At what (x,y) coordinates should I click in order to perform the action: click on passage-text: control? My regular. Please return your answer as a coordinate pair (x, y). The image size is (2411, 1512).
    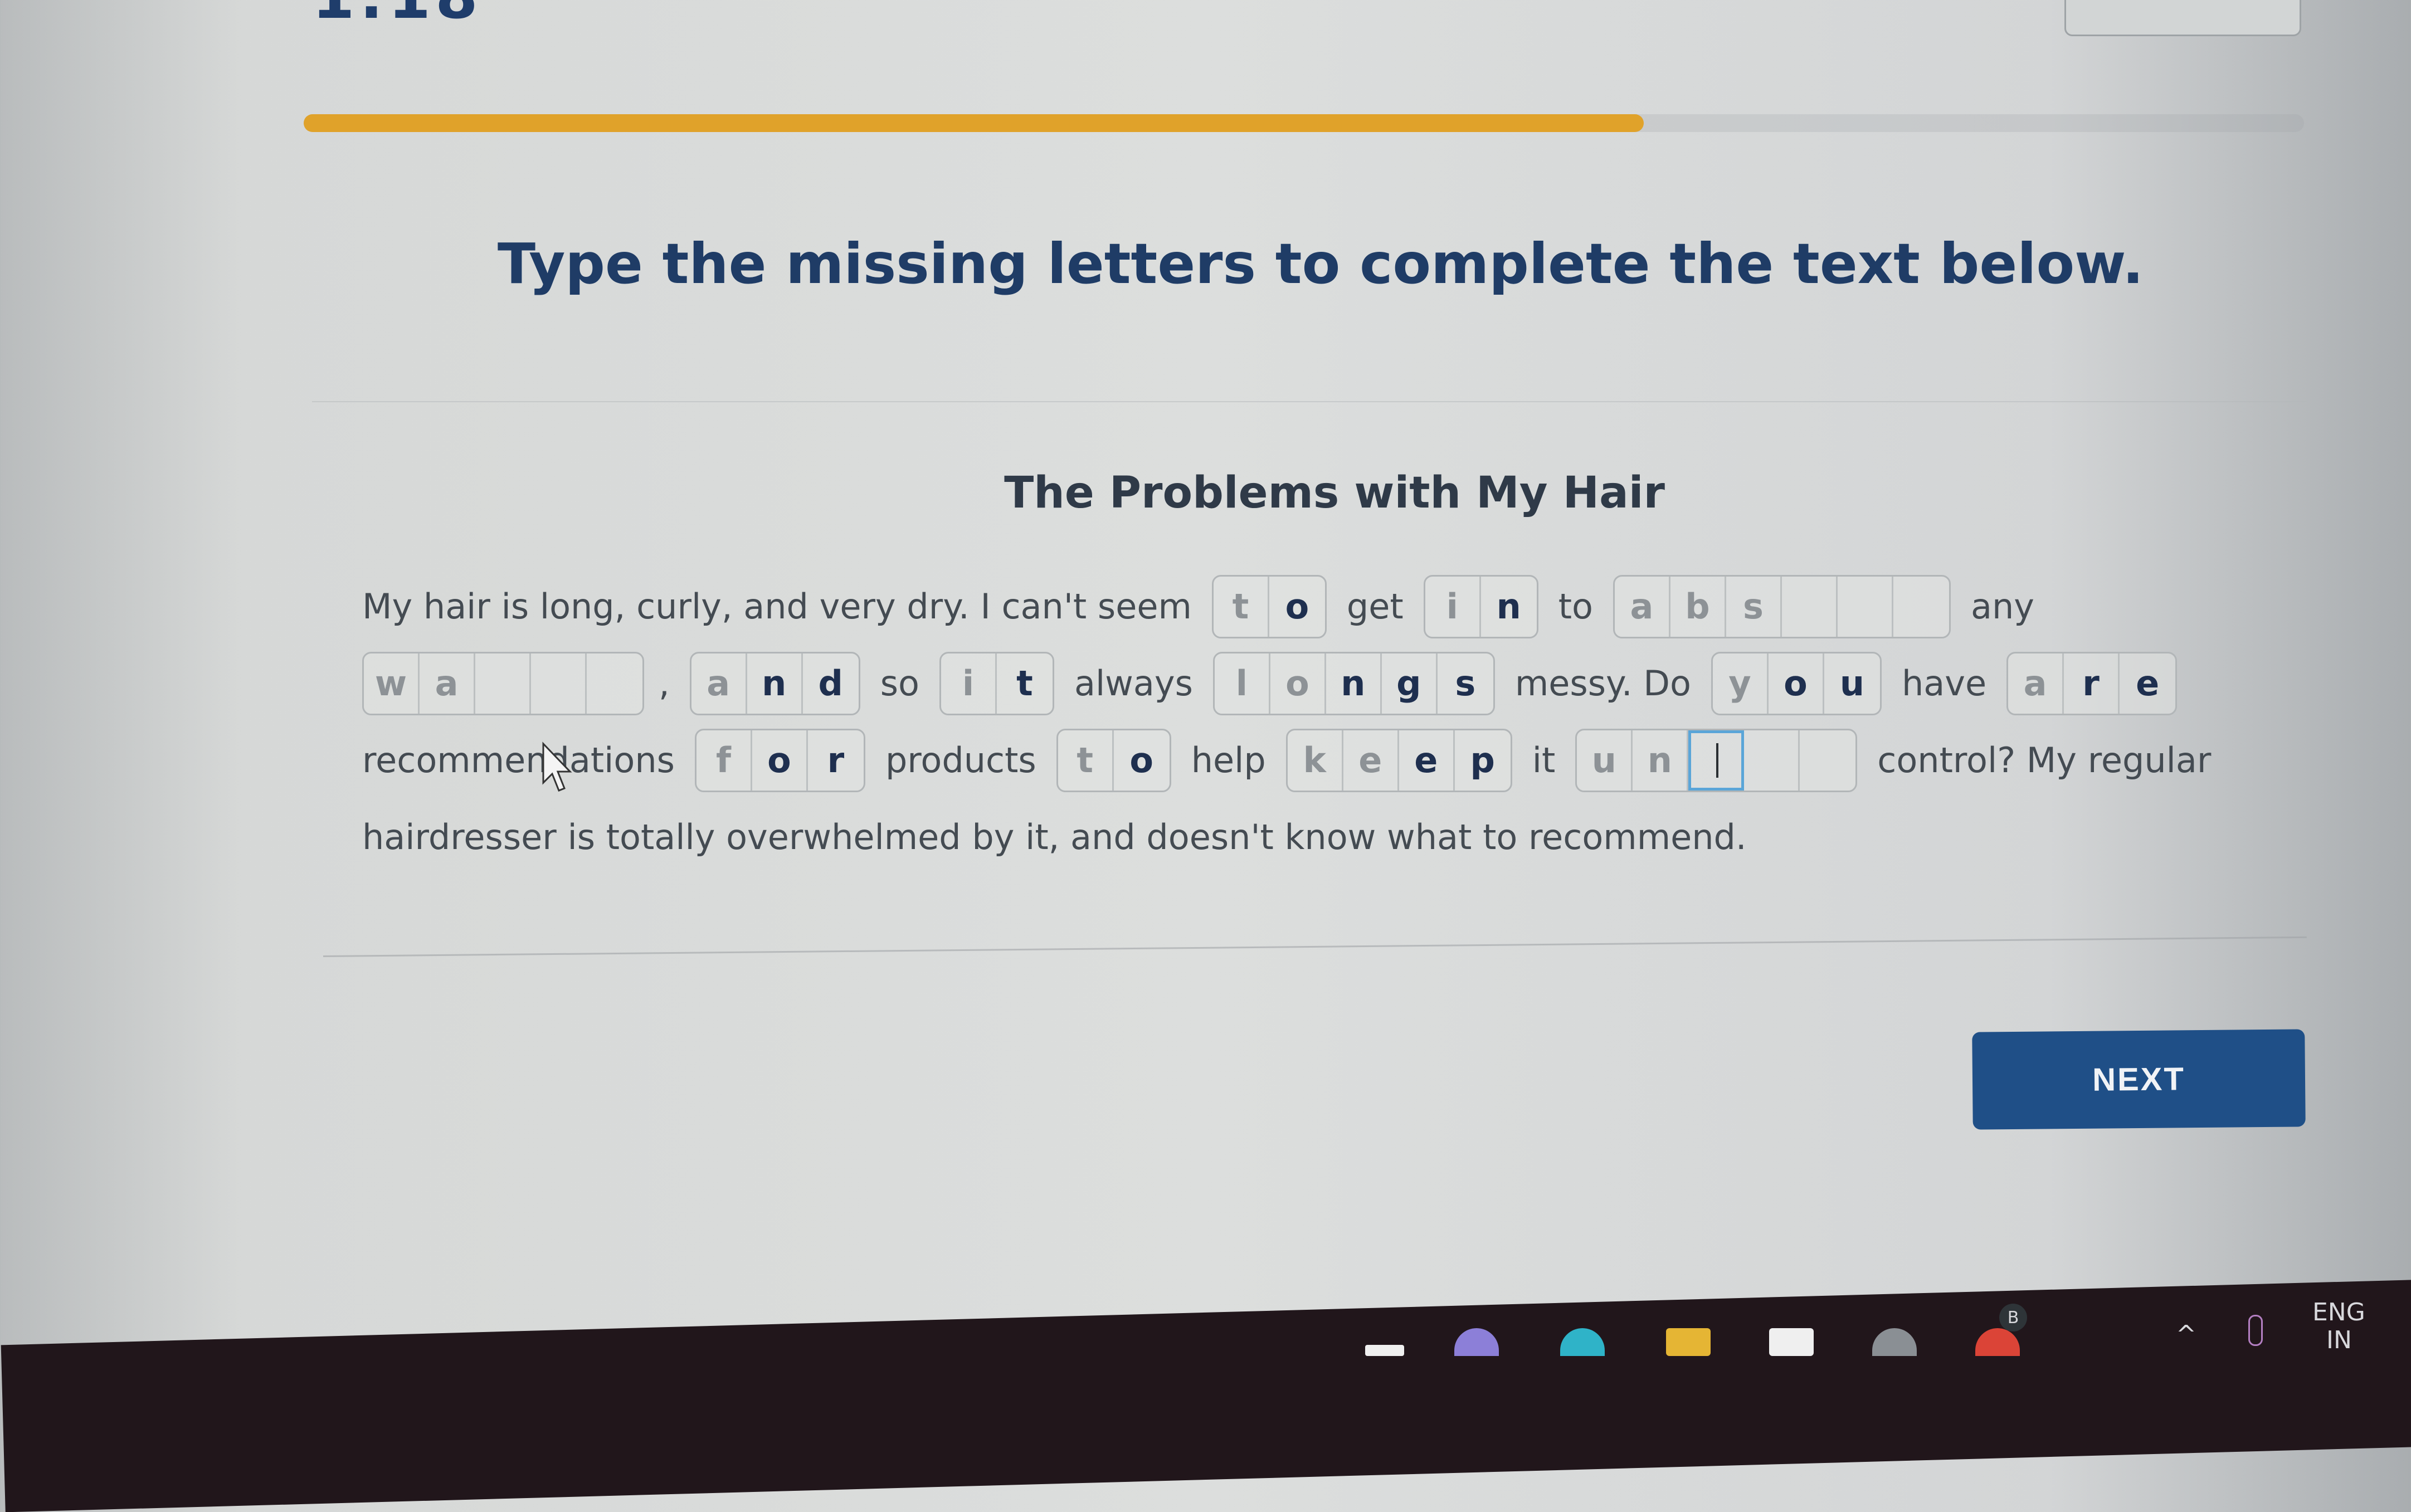
    Looking at the image, I should click on (2044, 760).